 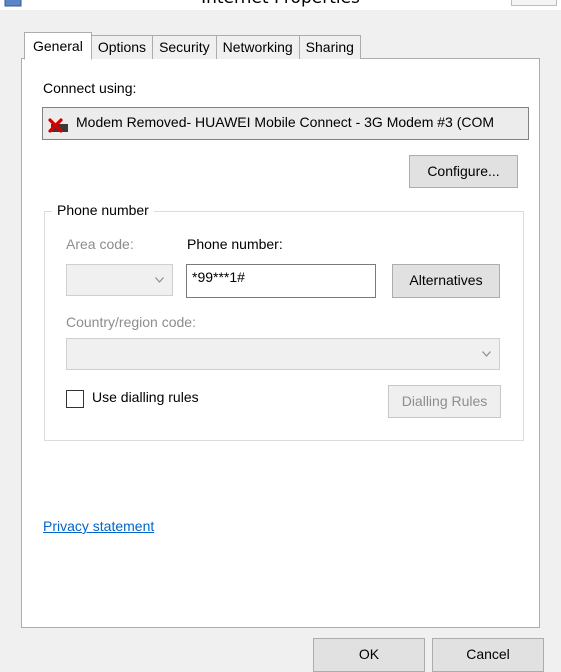 I want to click on phone-number-group-legend: Phone number, so click(x=103, y=210).